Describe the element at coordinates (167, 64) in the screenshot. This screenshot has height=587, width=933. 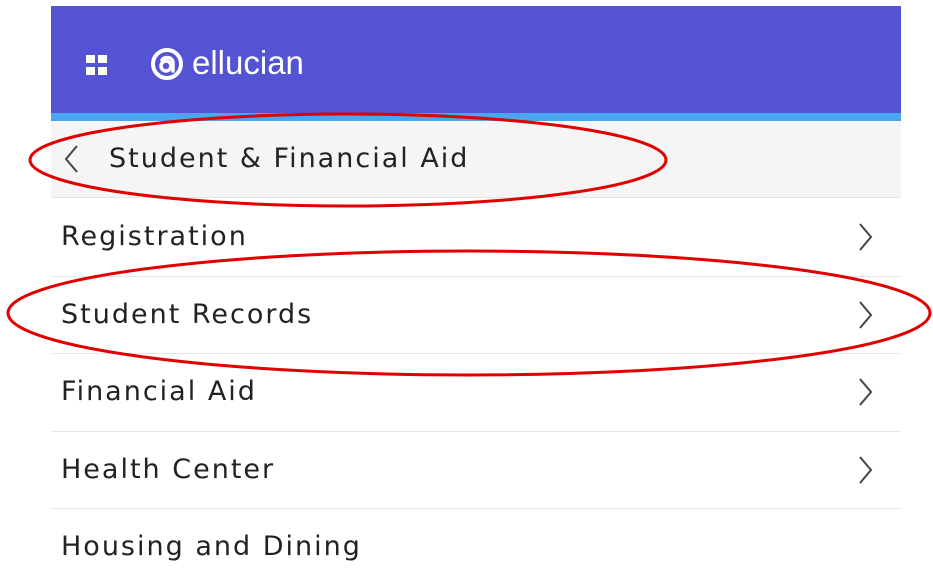
I see `ellucian-at-mark-icon` at that location.